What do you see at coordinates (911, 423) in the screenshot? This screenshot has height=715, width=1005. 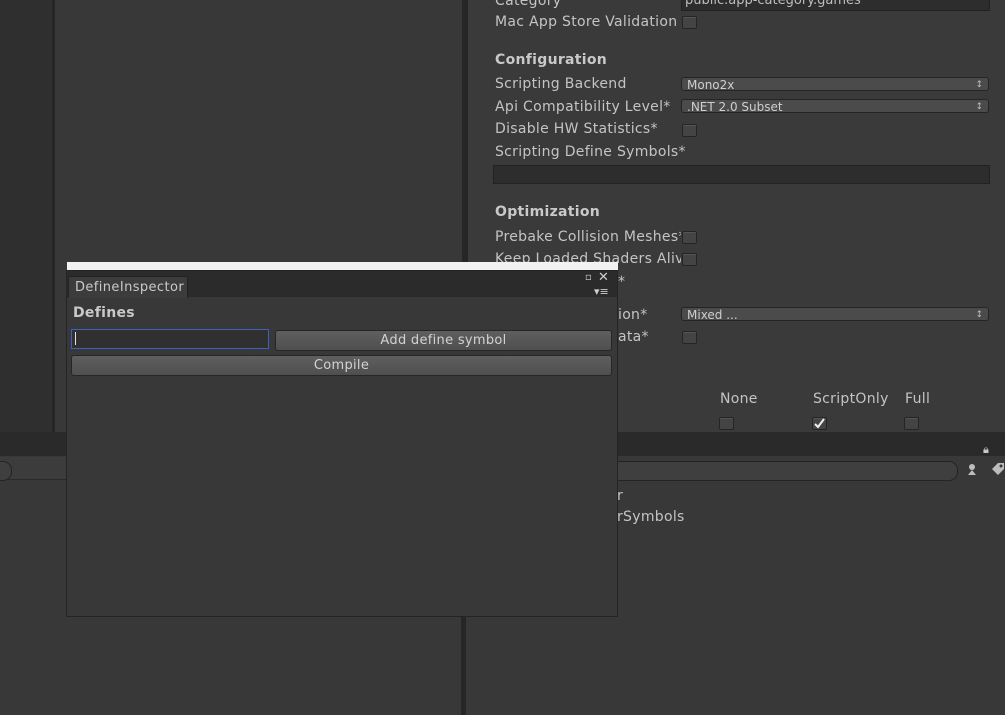 I see `log-full-checkbox` at bounding box center [911, 423].